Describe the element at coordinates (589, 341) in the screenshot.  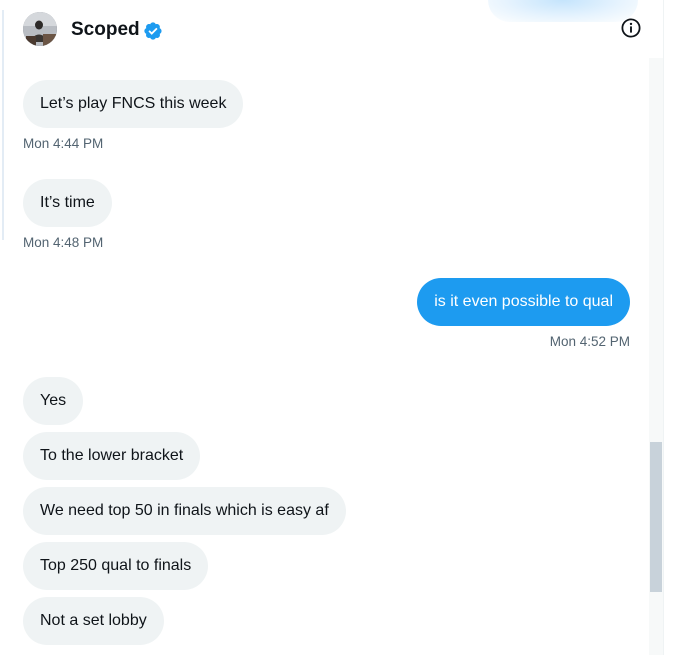
I see `message-timestamp: Mon 4:52 PM` at that location.